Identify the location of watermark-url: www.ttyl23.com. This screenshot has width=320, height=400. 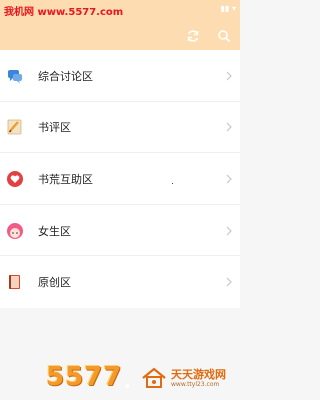
(195, 384).